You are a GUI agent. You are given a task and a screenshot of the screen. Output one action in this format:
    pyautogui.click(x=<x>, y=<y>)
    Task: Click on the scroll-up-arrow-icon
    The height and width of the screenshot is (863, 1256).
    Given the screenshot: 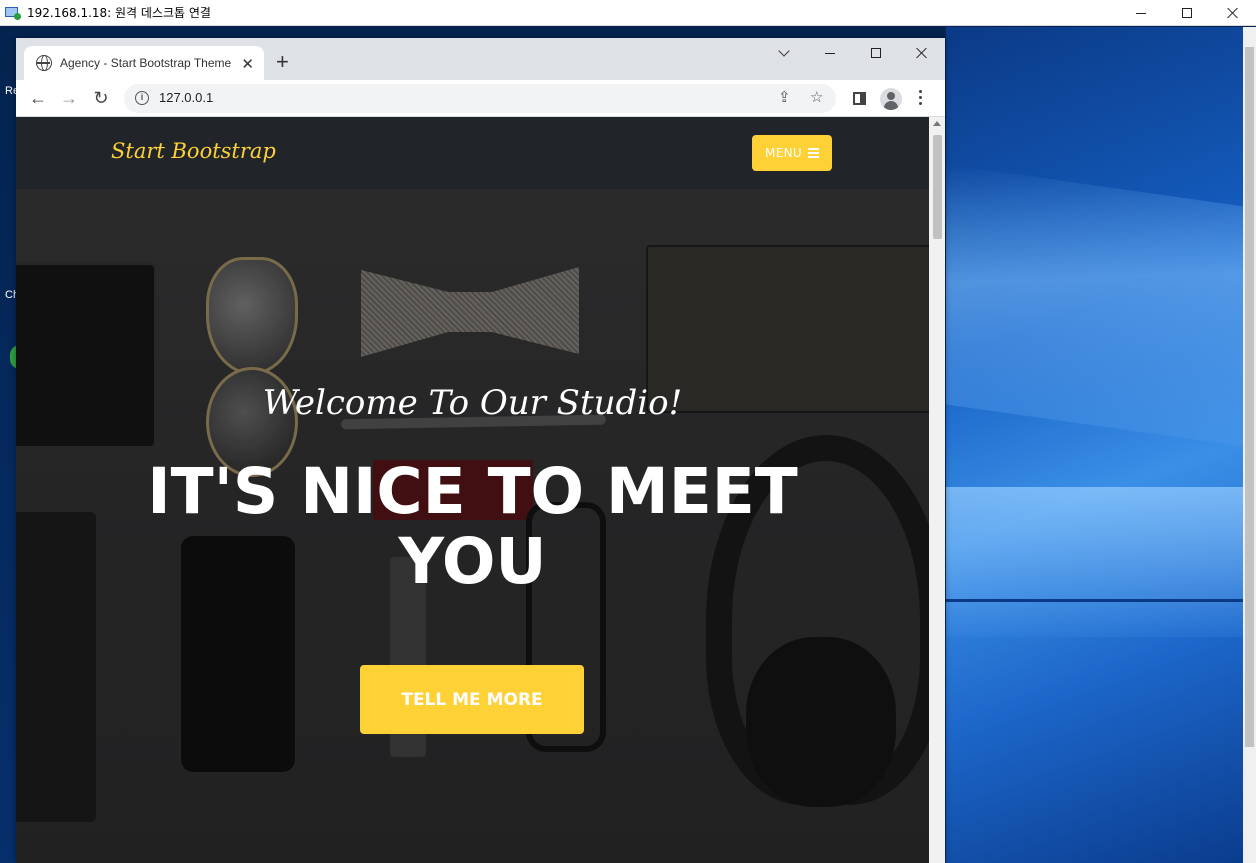 What is the action you would take?
    pyautogui.click(x=937, y=123)
    